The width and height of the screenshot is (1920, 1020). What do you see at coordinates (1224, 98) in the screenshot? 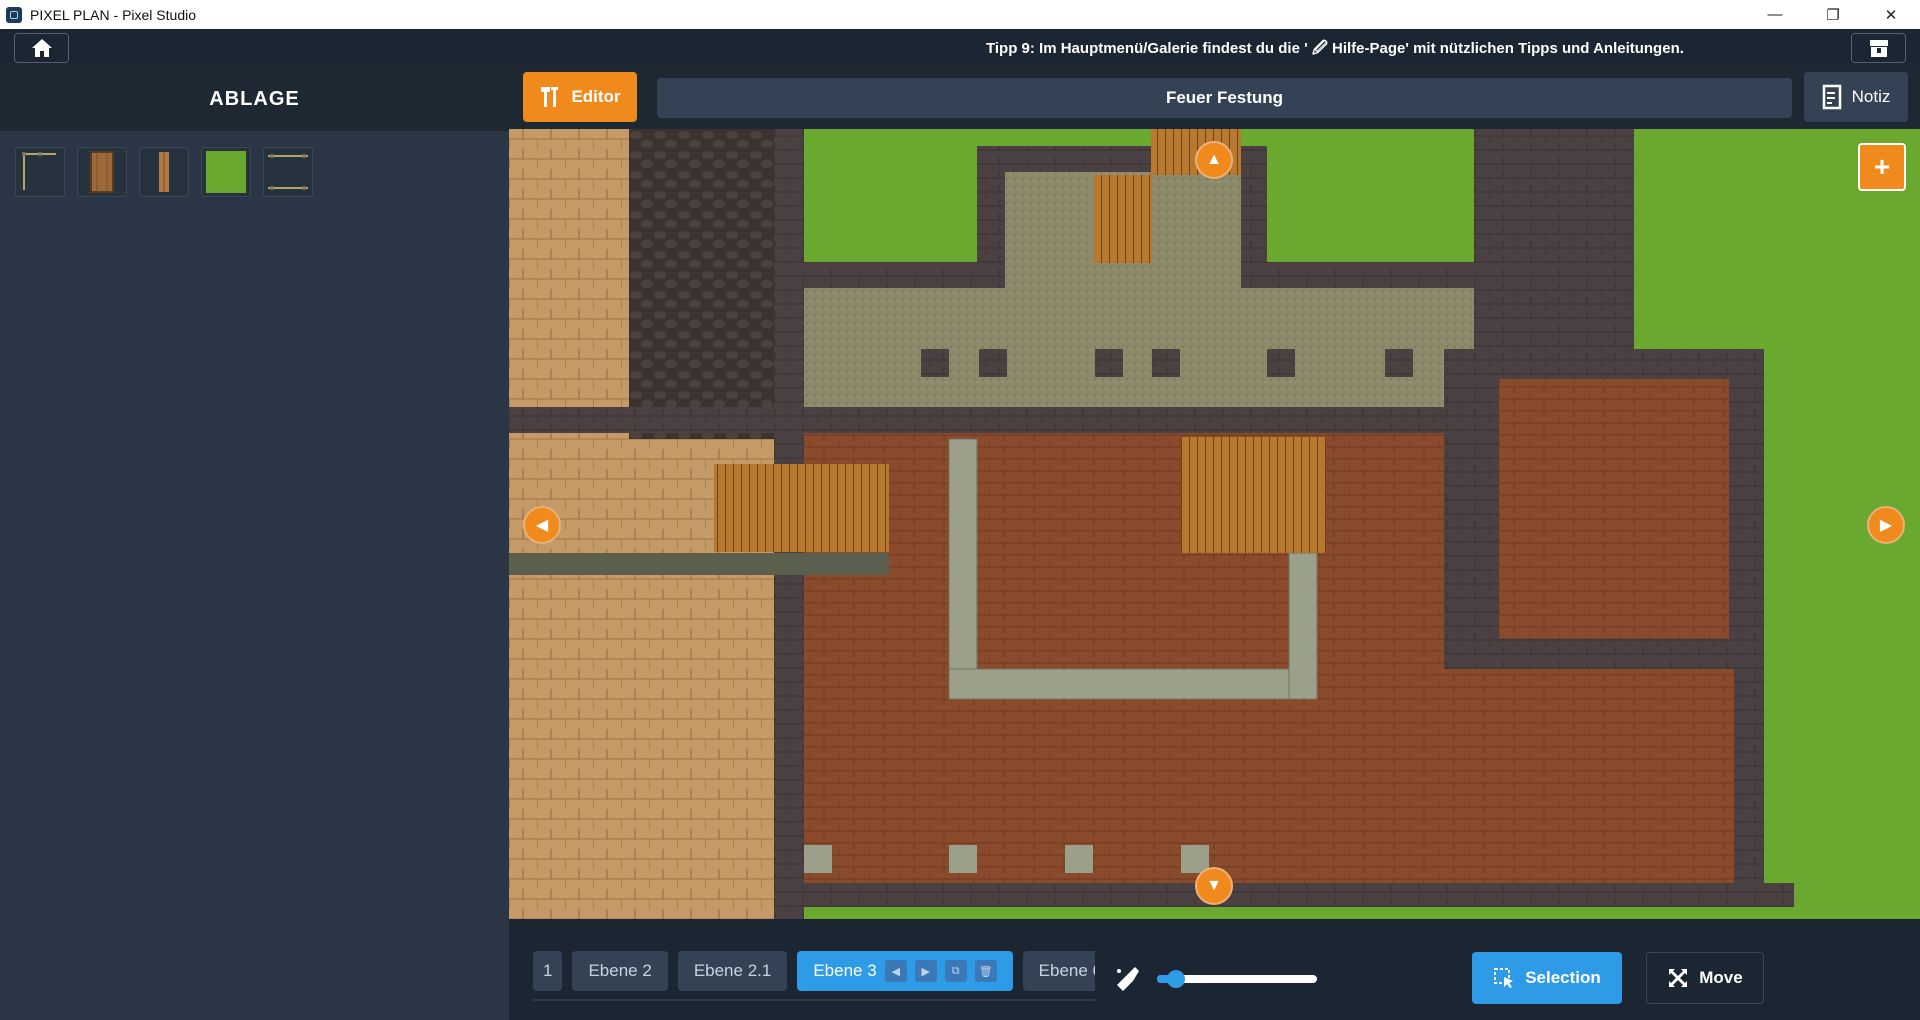
I see `project-title: Feuer Festung` at bounding box center [1224, 98].